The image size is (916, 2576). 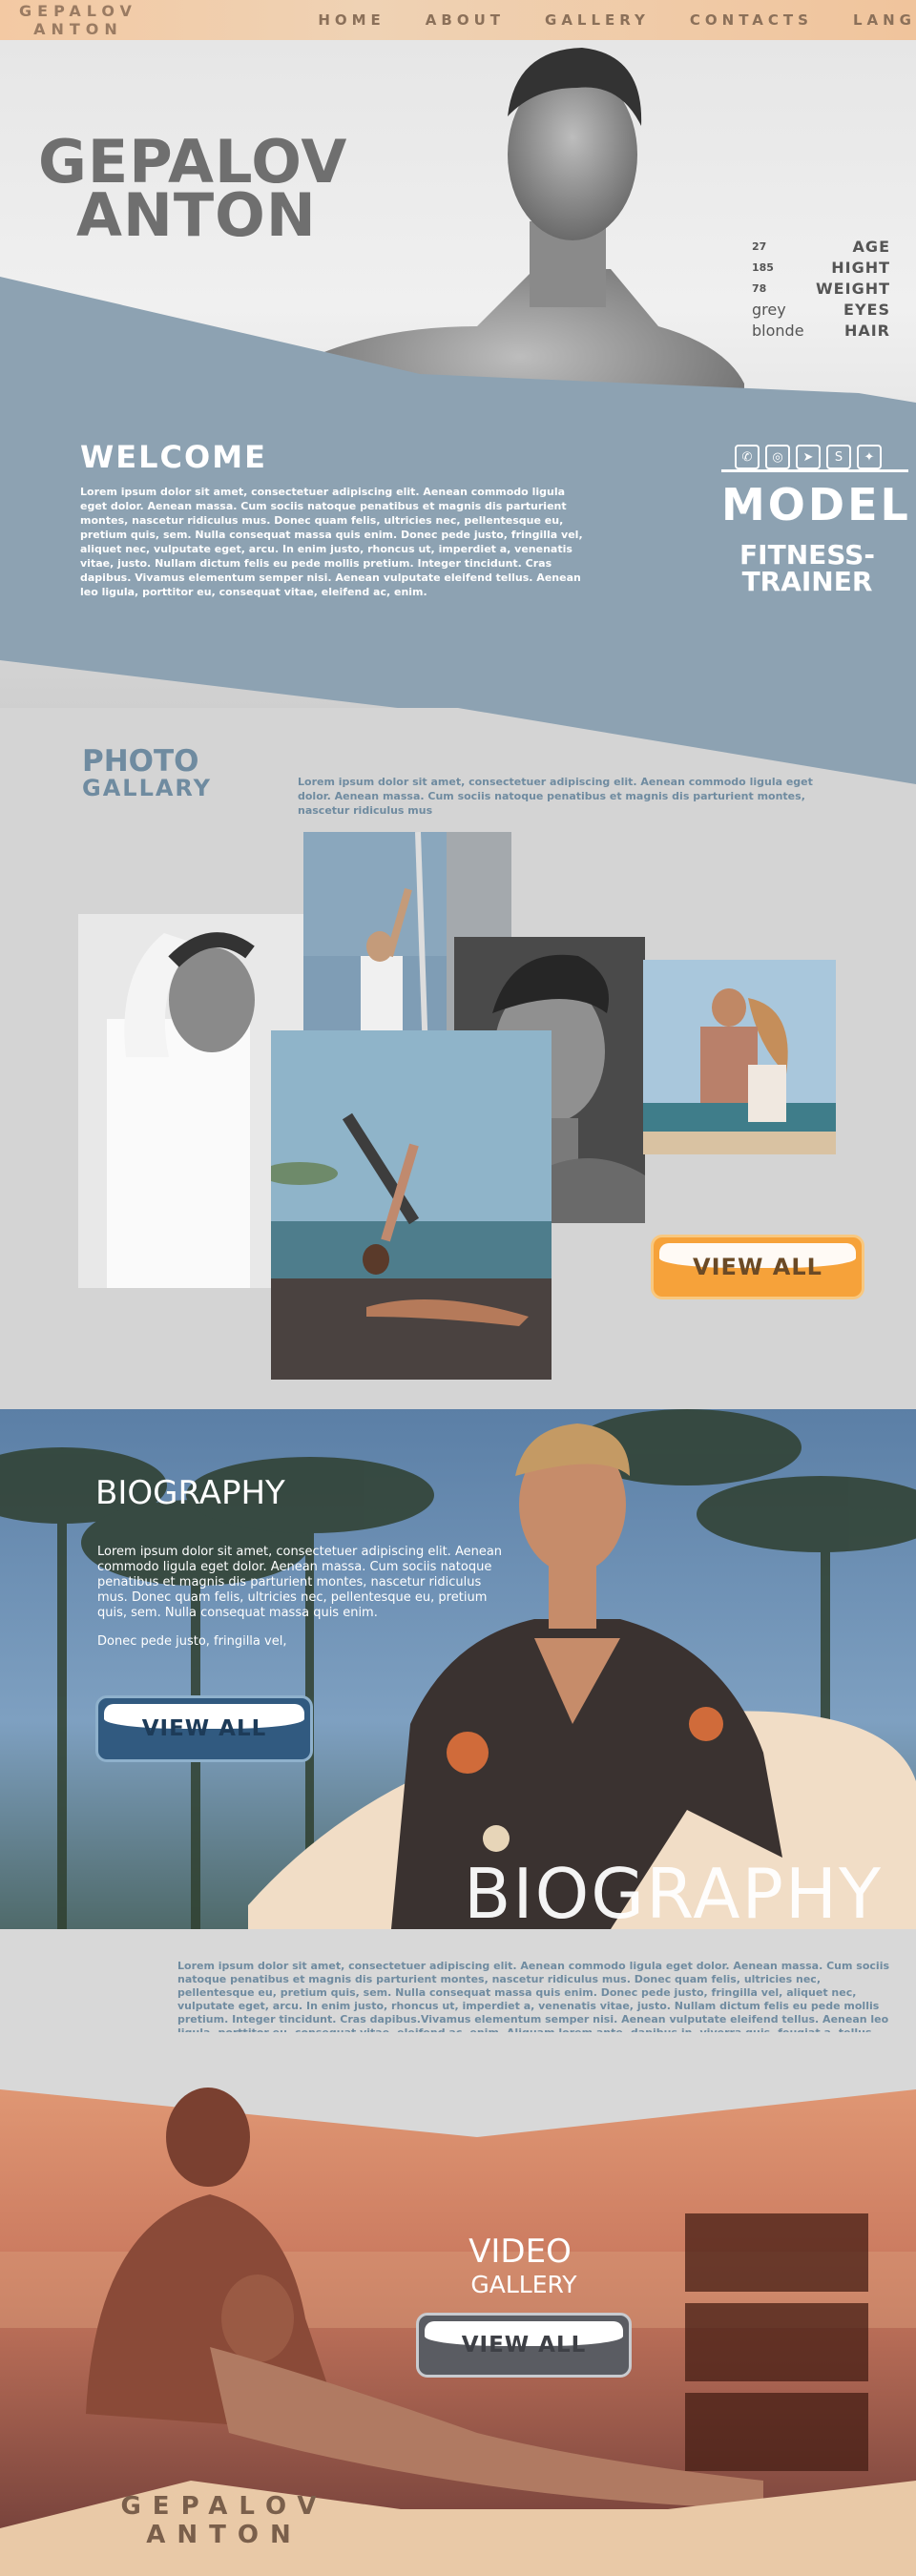 I want to click on twitter-icon: ✦, so click(x=869, y=457).